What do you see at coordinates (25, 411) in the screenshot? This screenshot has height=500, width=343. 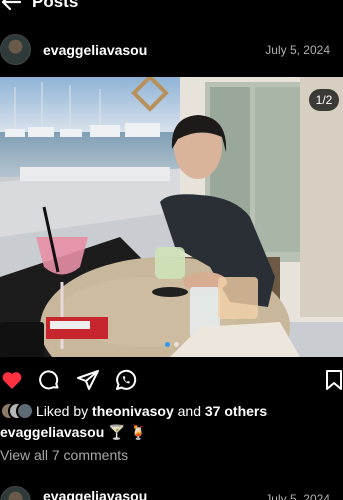 I see `liker-avatar` at bounding box center [25, 411].